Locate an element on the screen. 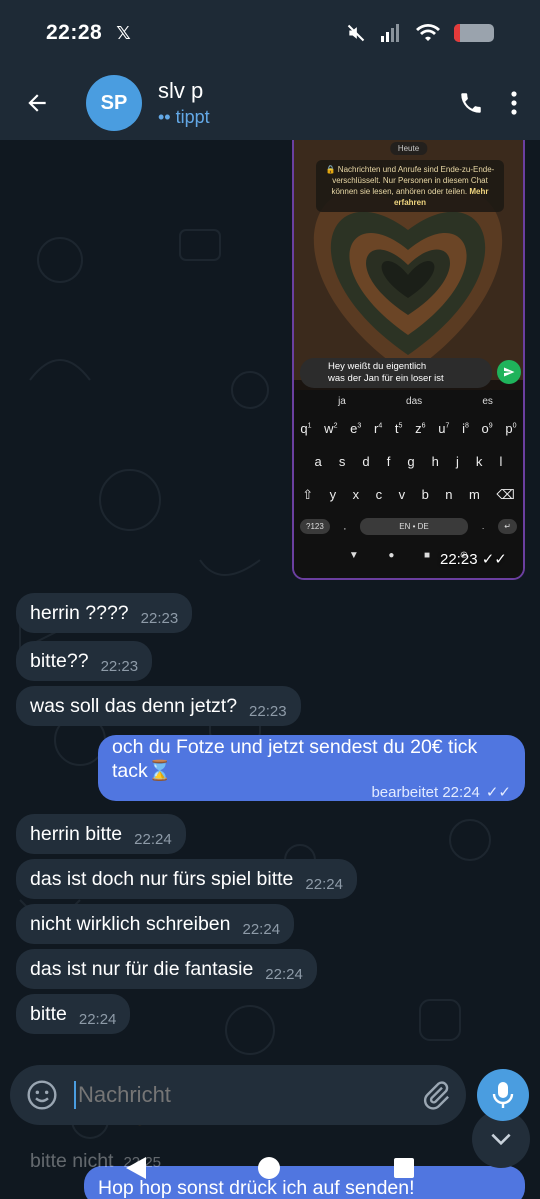 The height and width of the screenshot is (1199, 540). image-timestamp: 22:23 ✓✓ is located at coordinates (473, 559).